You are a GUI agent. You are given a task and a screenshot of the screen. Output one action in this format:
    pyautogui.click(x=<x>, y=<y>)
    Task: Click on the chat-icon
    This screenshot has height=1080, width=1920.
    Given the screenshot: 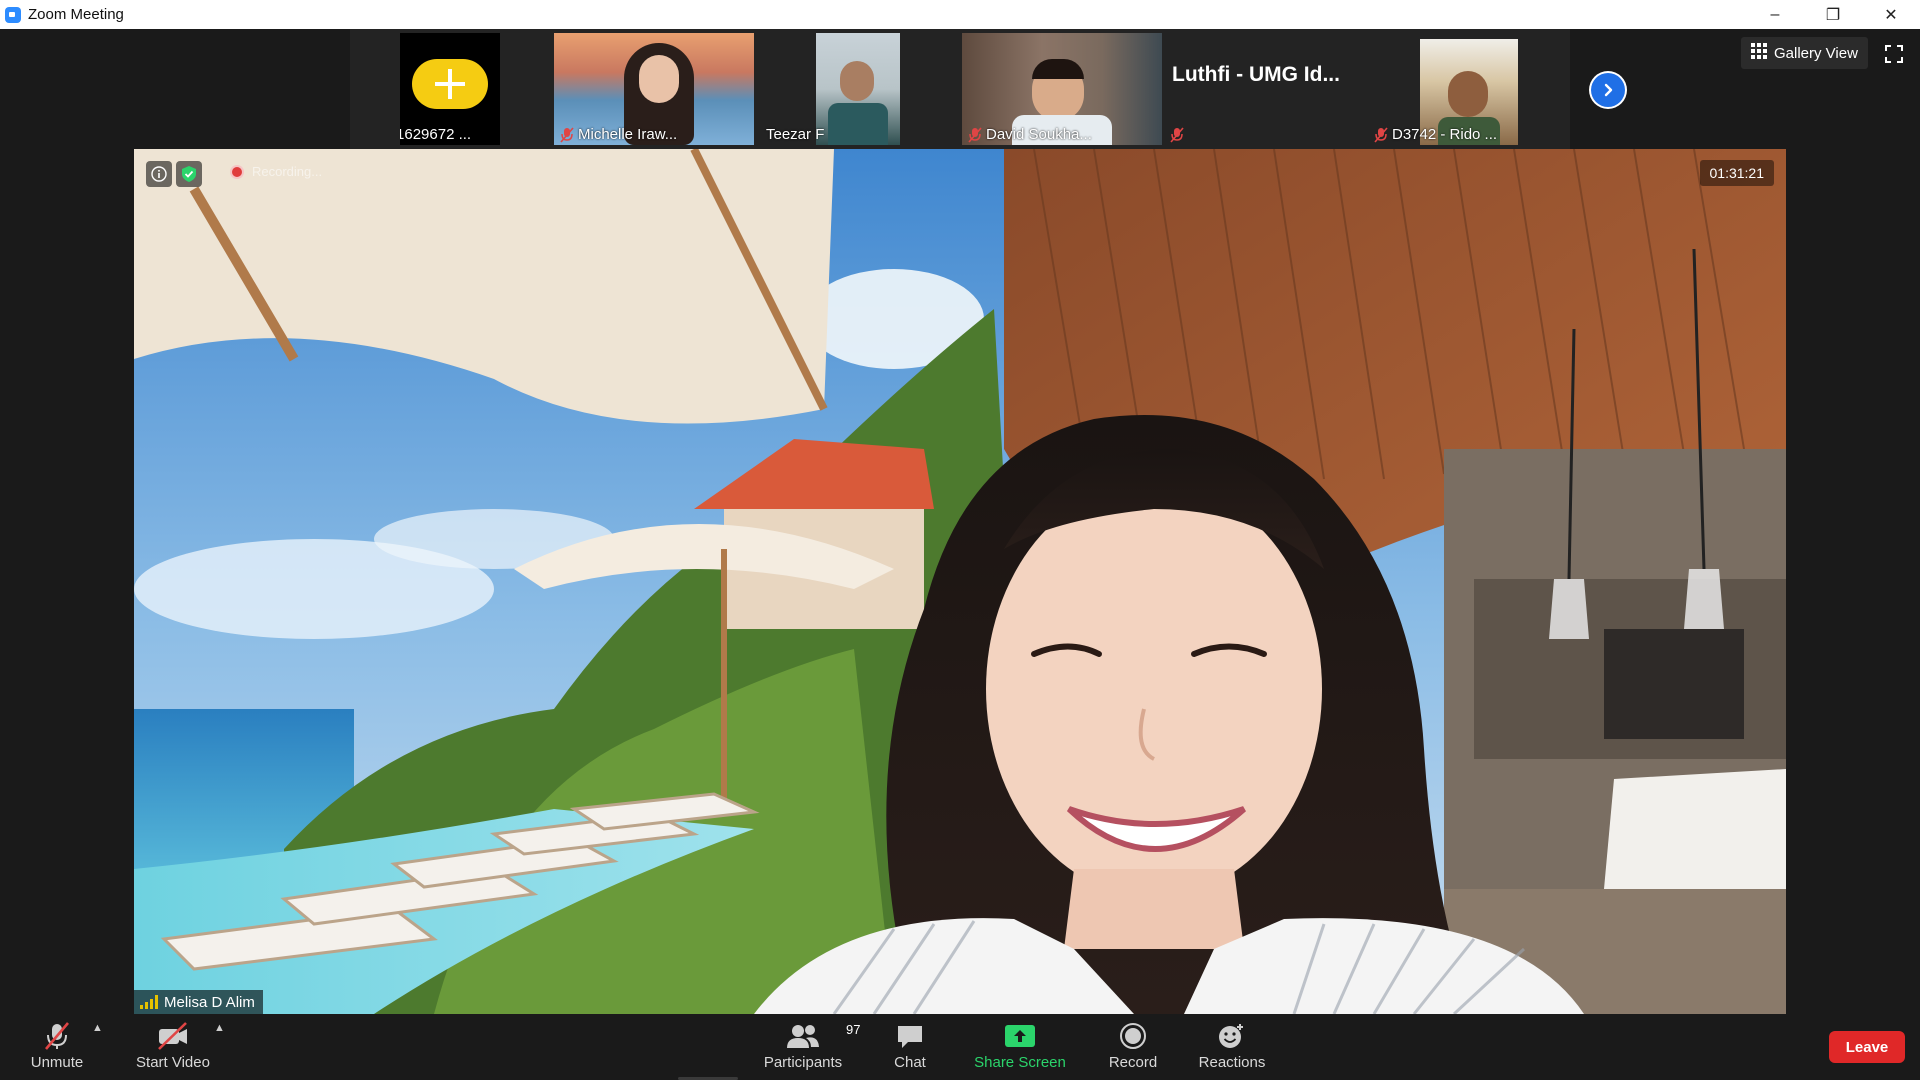 What is the action you would take?
    pyautogui.click(x=910, y=1036)
    